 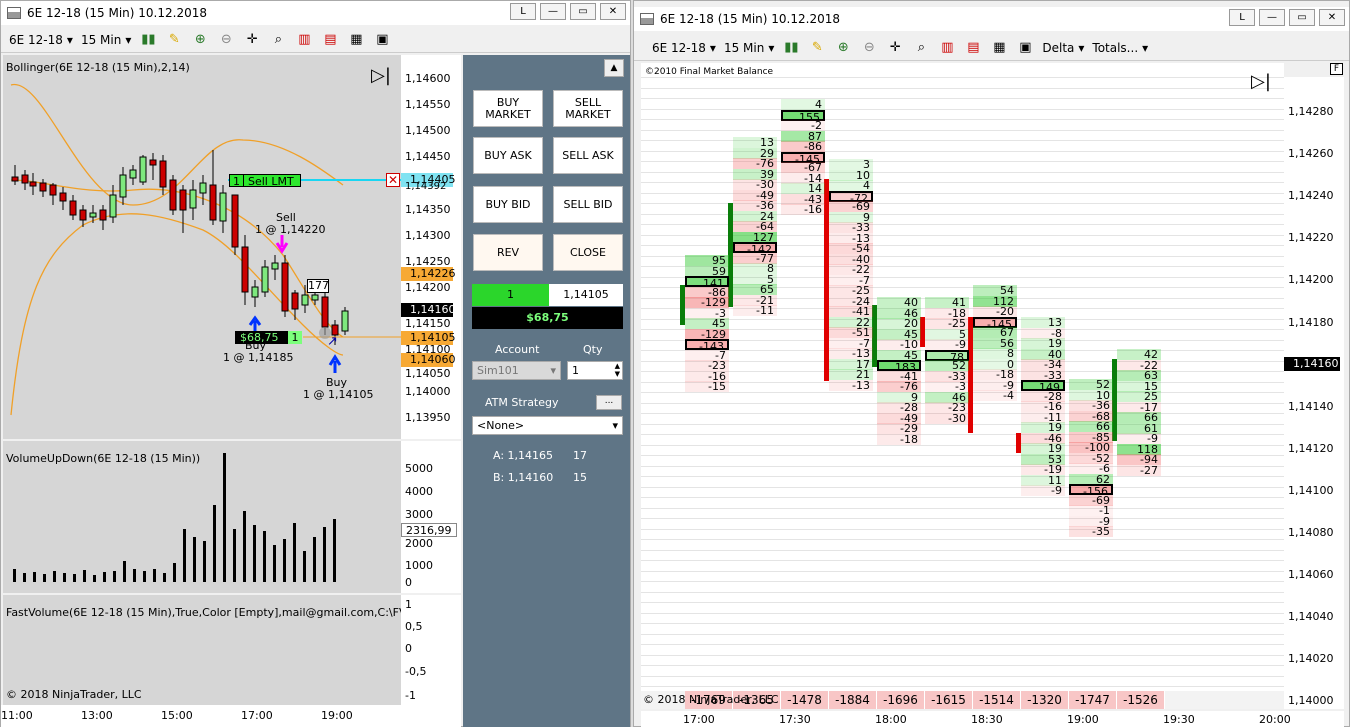 What do you see at coordinates (1275, 719) in the screenshot?
I see `time-tick: 20:00` at bounding box center [1275, 719].